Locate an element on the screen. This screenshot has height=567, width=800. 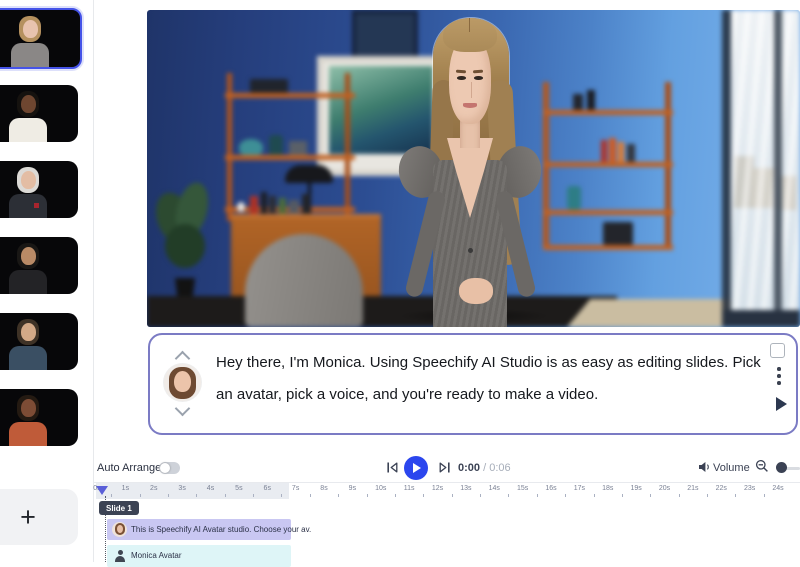
ruler-tick-label: 16s is located at coordinates (551, 488).